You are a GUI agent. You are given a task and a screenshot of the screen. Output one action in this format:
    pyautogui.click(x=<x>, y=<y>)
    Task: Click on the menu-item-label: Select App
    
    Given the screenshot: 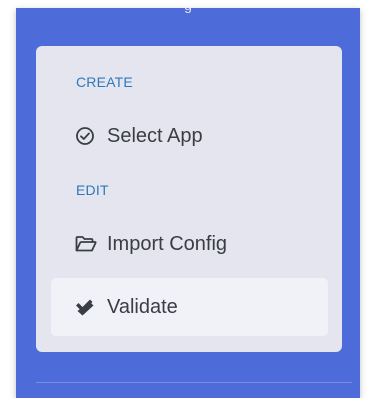 What is the action you would take?
    pyautogui.click(x=155, y=135)
    